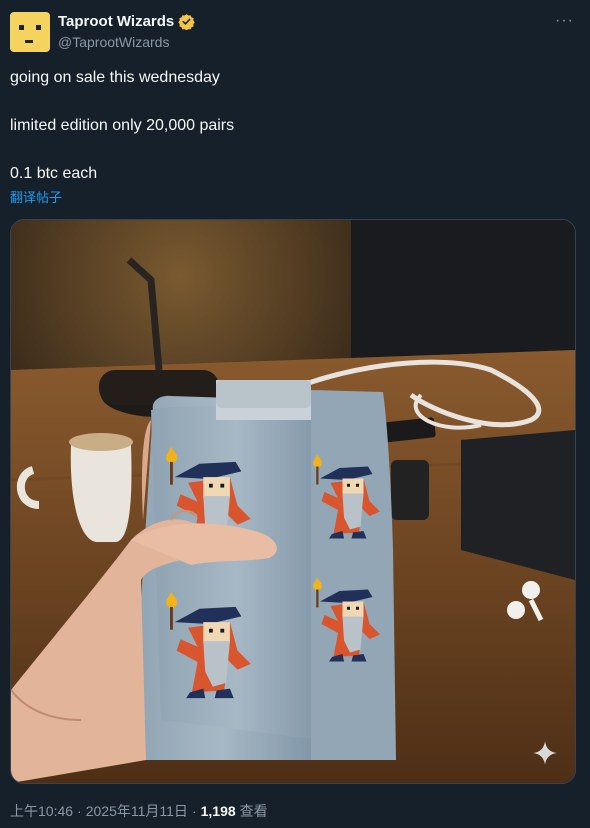 The image size is (590, 828). I want to click on views-label: 查看, so click(253, 811).